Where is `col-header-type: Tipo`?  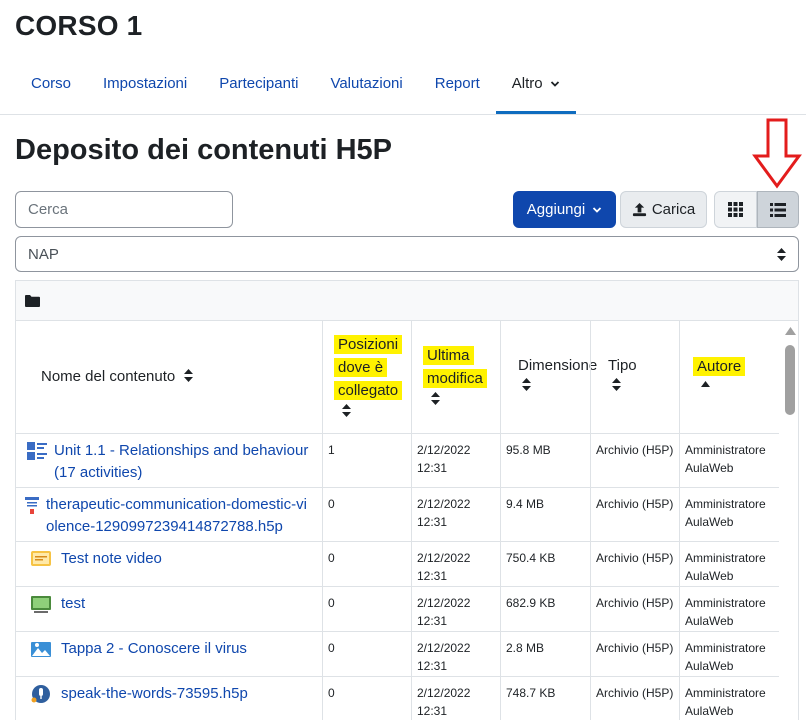 col-header-type: Tipo is located at coordinates (634, 377).